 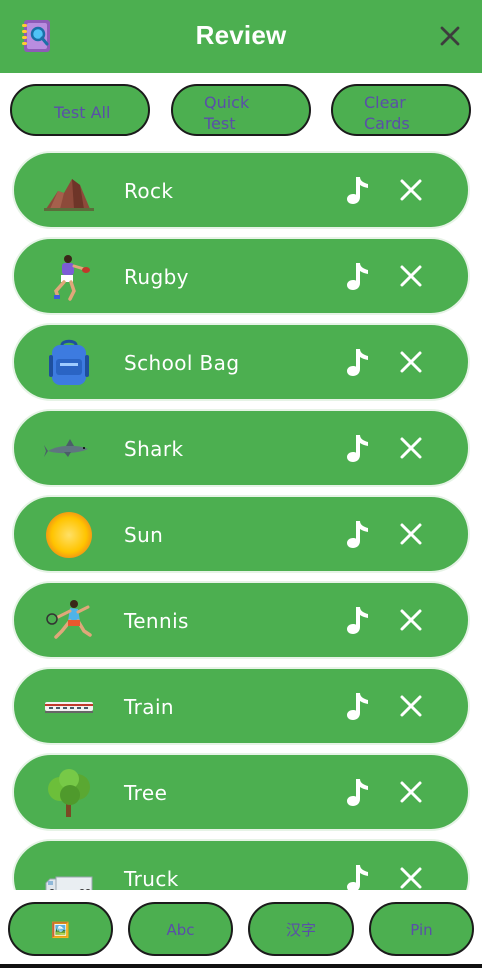 I want to click on card-word: Truck, so click(x=151, y=878).